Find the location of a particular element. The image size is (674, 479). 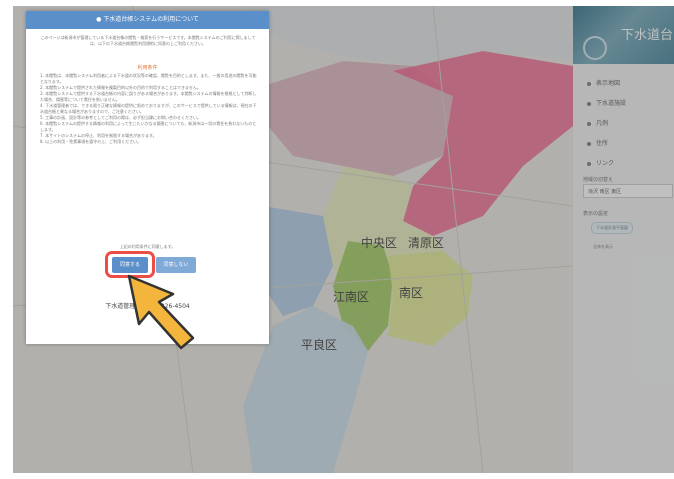

terms-item: 8. 以上の利用・免責事項を遵守の上、ご利用ください。 is located at coordinates (91, 141).